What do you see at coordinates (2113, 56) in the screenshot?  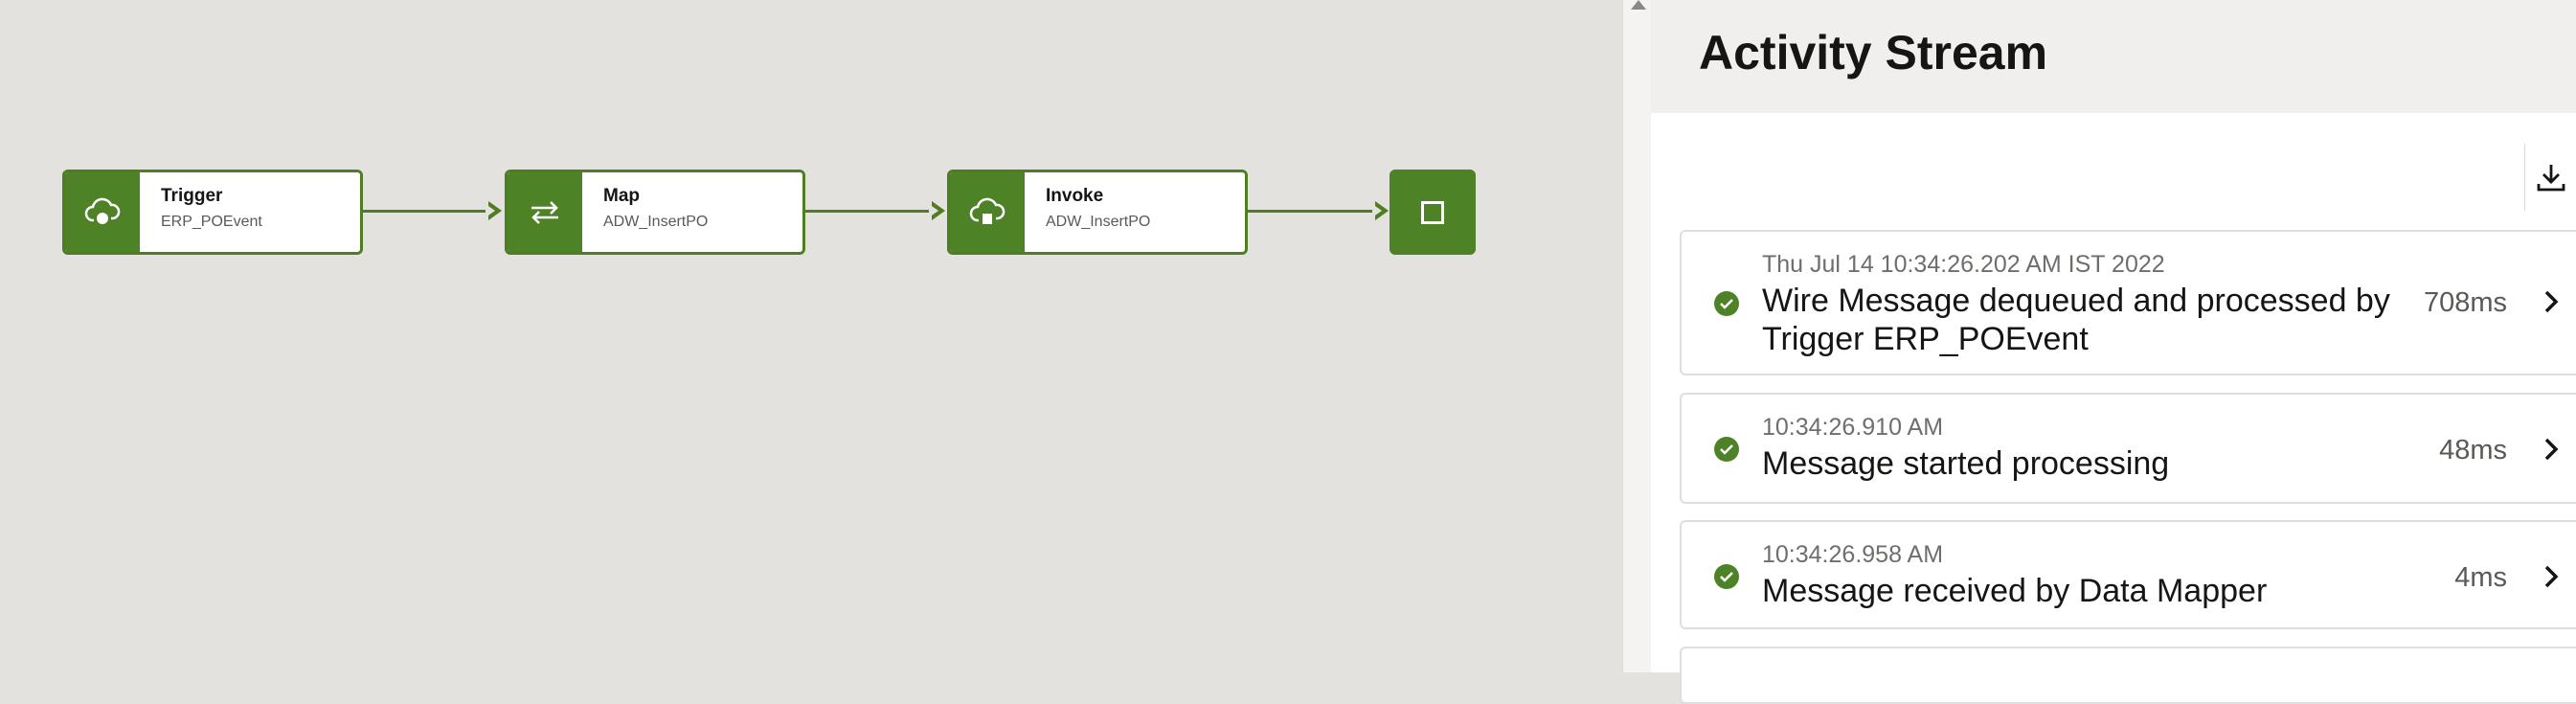 I see `panel-header: Activity Stream` at bounding box center [2113, 56].